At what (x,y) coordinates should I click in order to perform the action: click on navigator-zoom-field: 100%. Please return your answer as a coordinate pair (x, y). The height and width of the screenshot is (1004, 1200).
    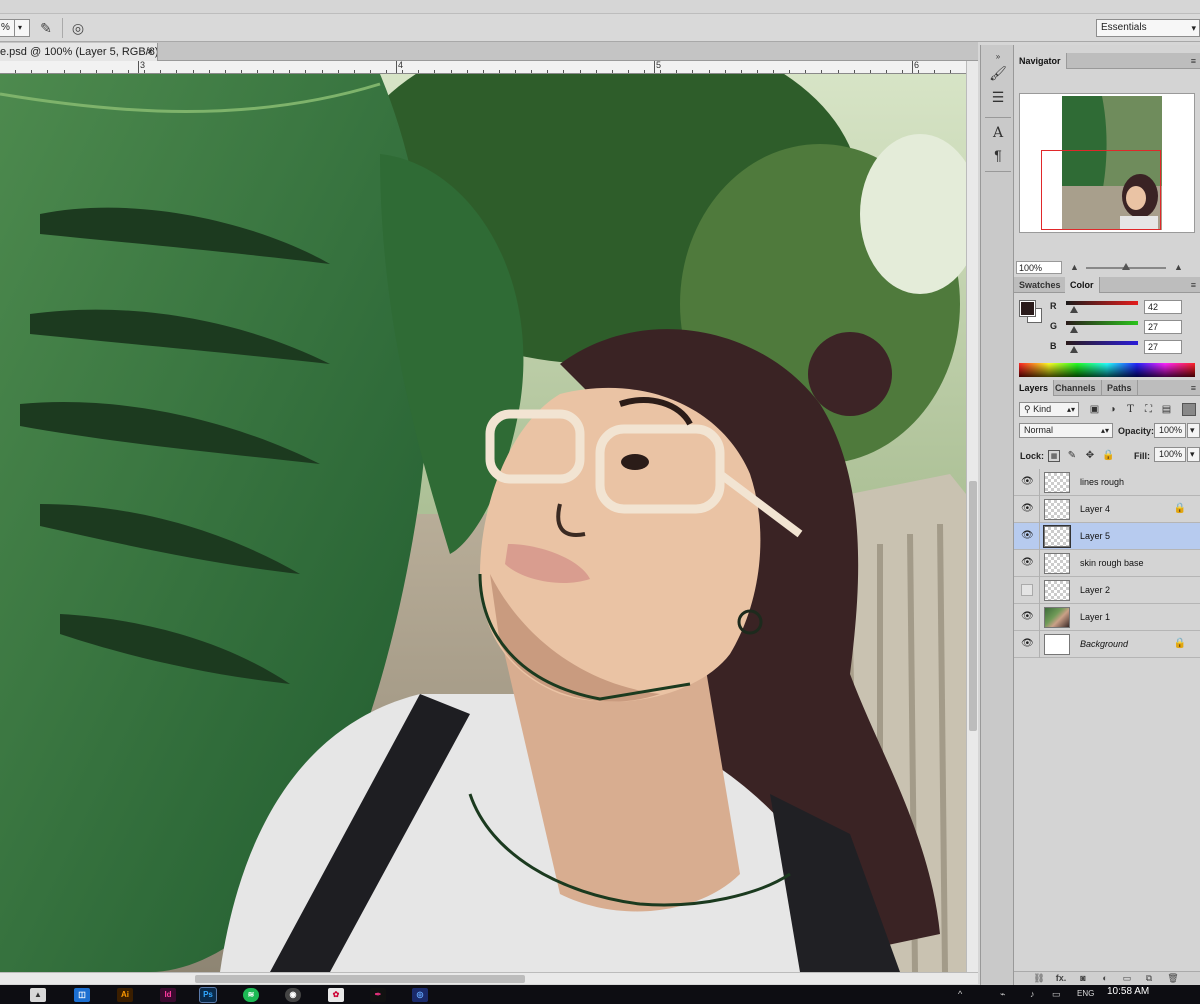
    Looking at the image, I should click on (1039, 267).